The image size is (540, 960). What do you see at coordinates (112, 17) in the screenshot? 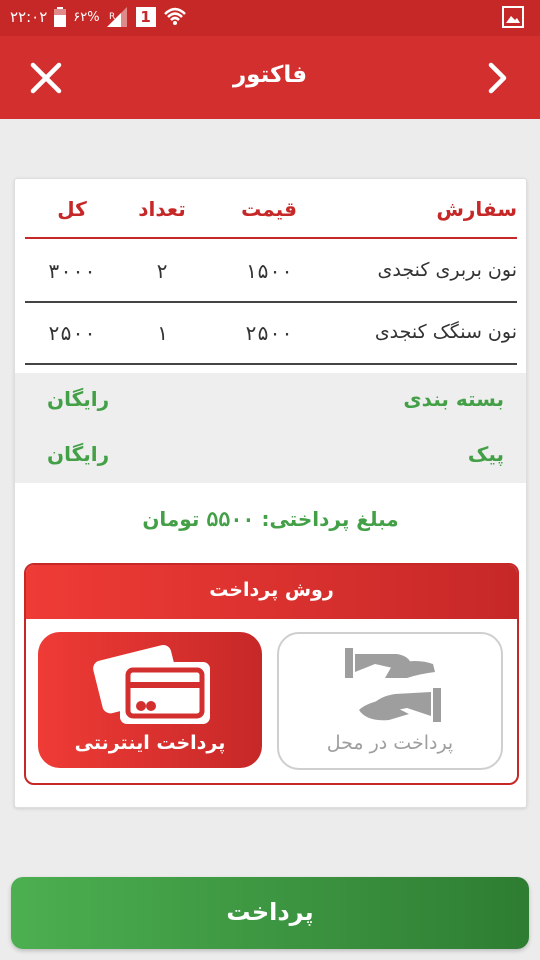
I see `svg-text: R` at bounding box center [112, 17].